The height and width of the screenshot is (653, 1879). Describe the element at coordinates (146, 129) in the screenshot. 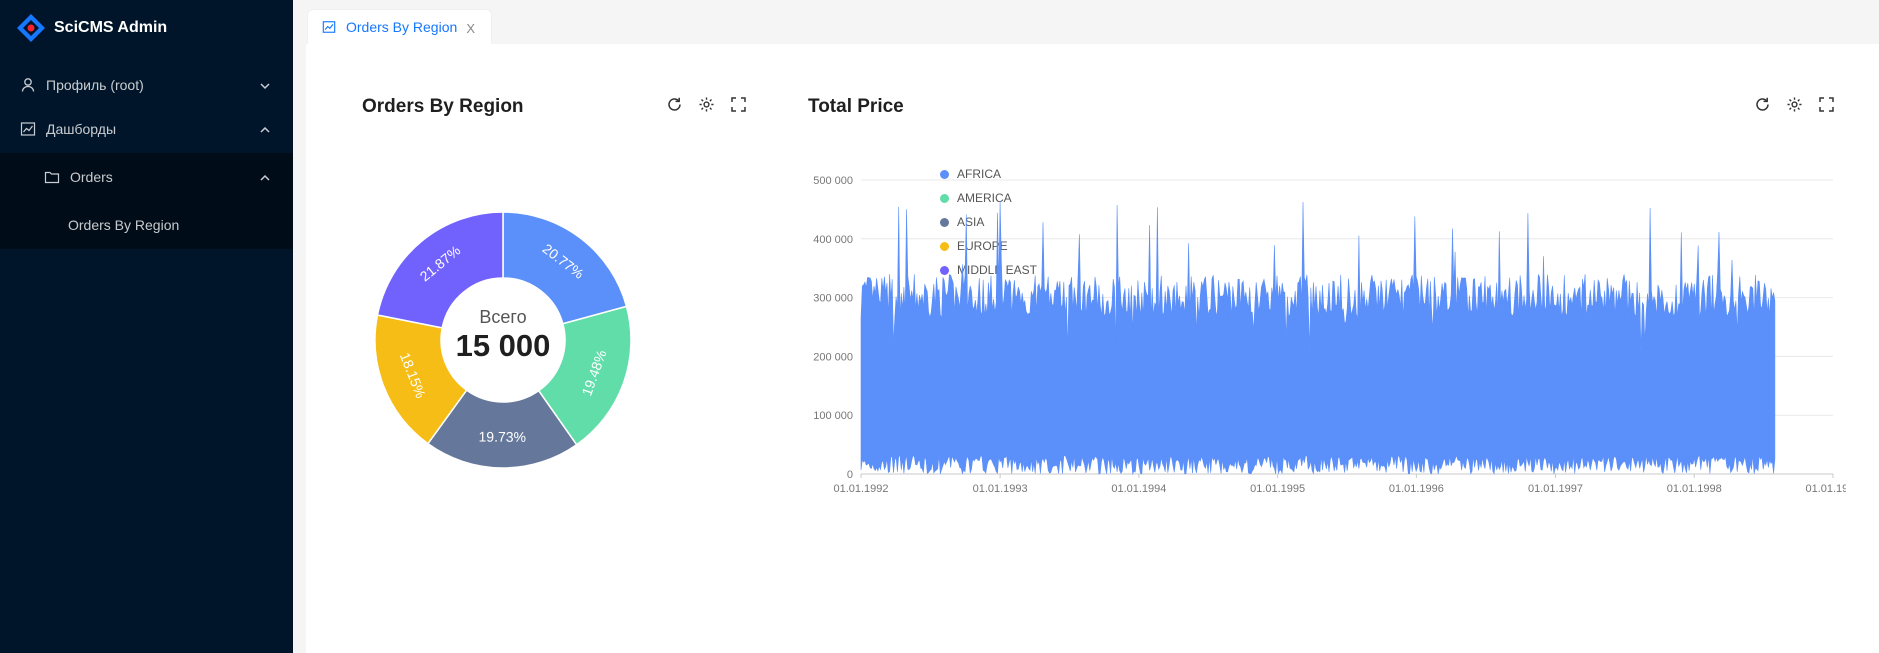

I see `sidebar-item-dashboards: Дашборды` at that location.